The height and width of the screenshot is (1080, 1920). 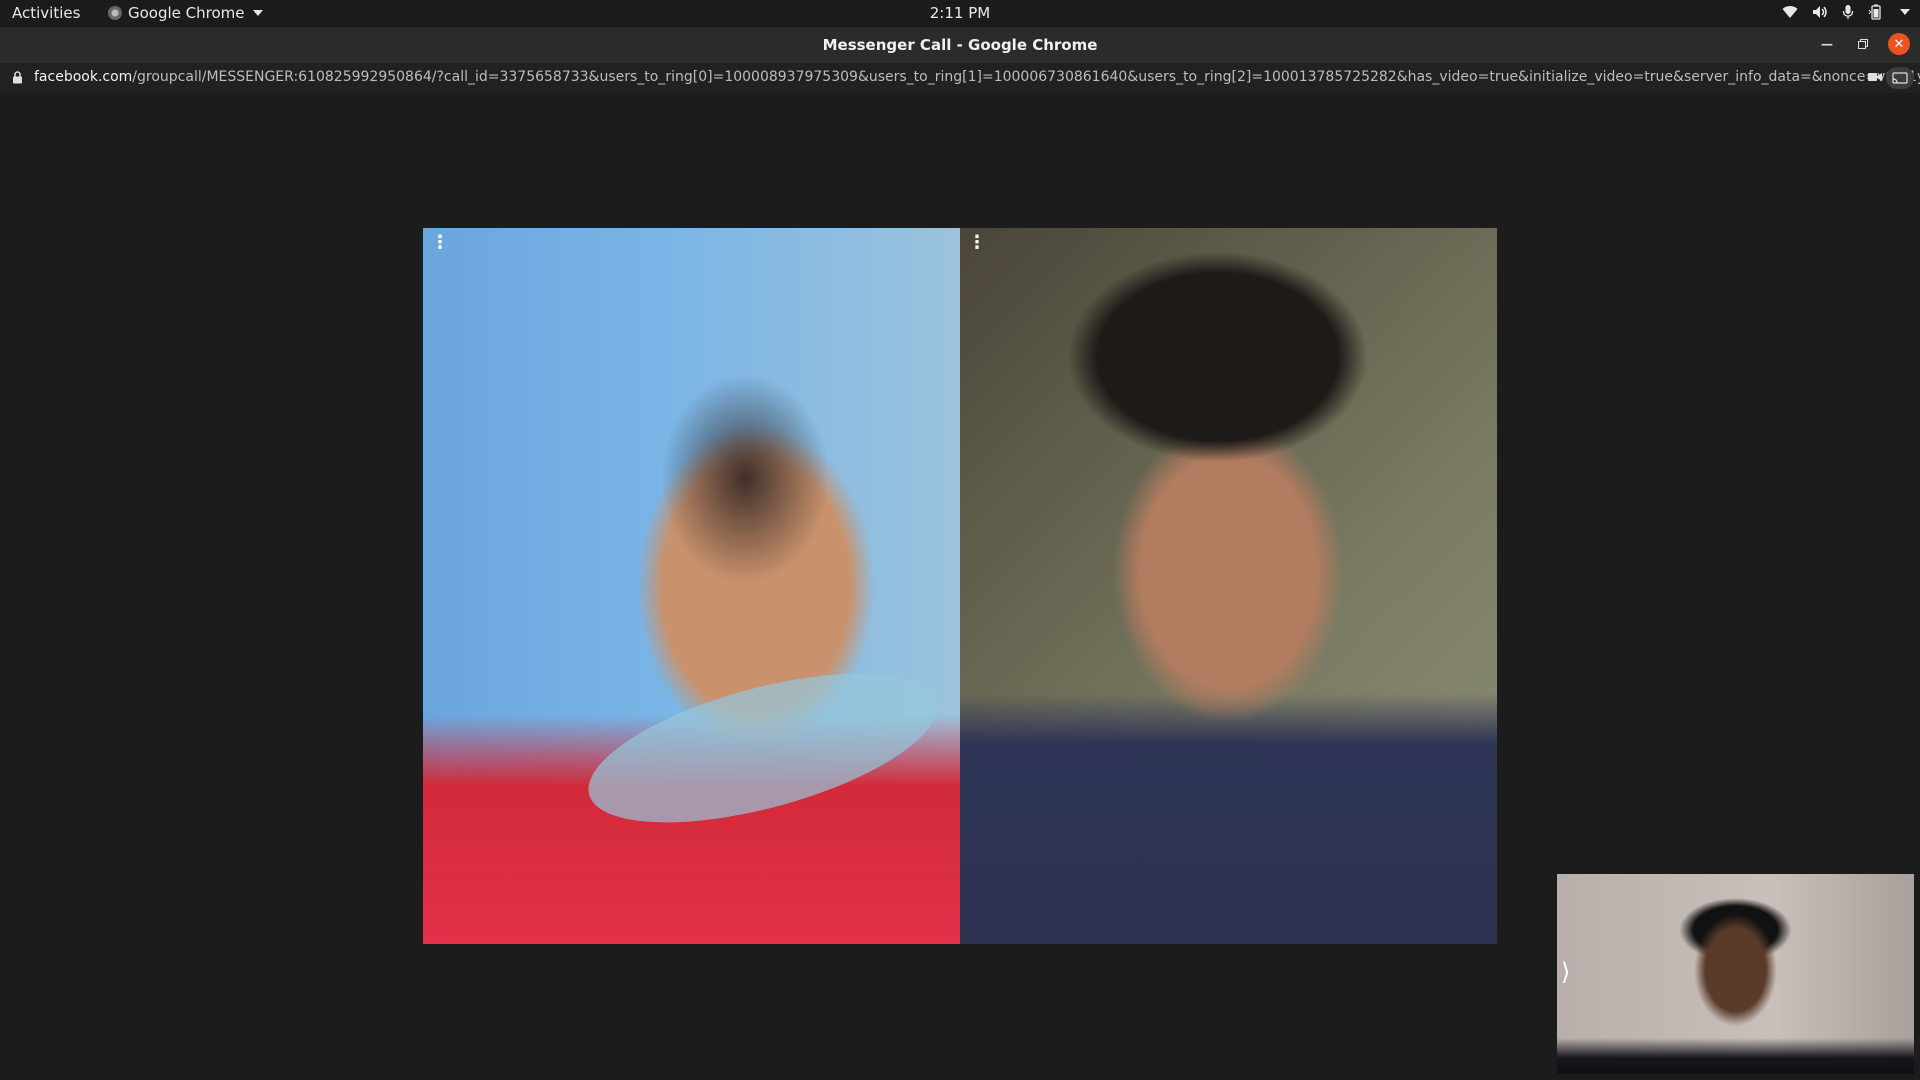 I want to click on minimize-button: —, so click(x=1827, y=44).